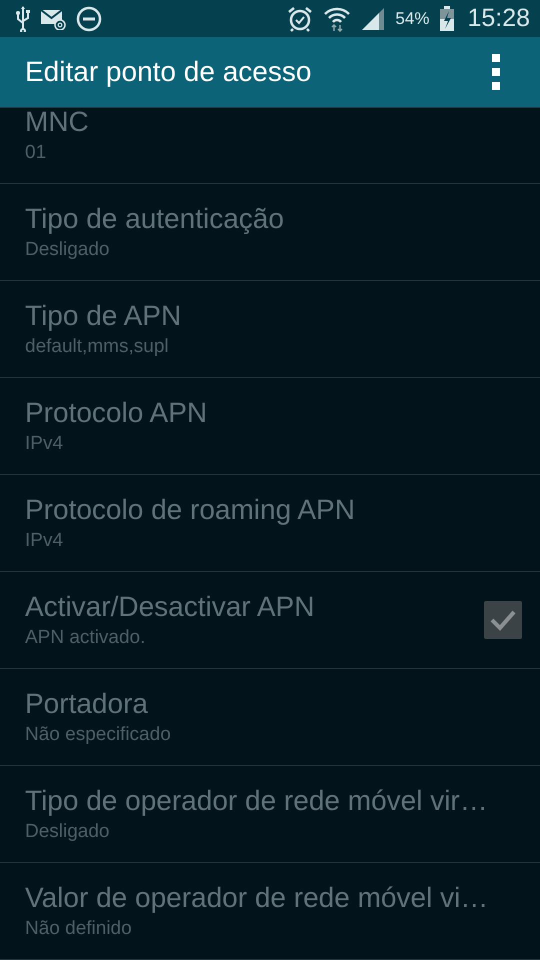 Image resolution: width=540 pixels, height=960 pixels. What do you see at coordinates (337, 19) in the screenshot?
I see `wifi-icon` at bounding box center [337, 19].